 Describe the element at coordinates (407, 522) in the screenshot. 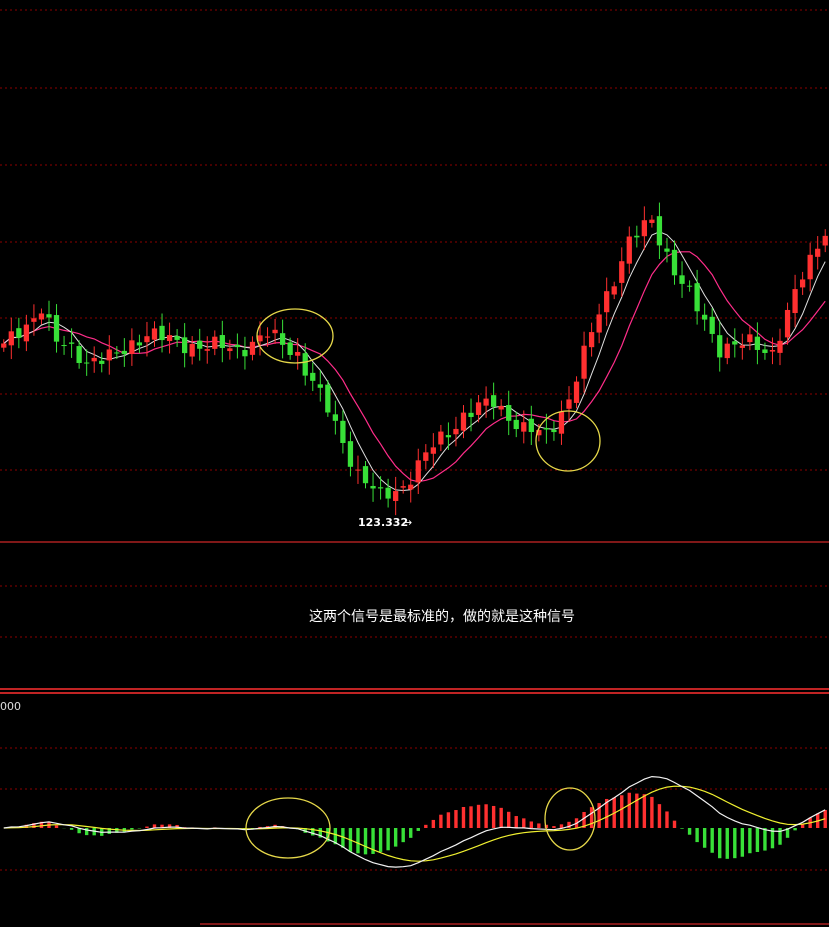

I see `low-price-arrow: →` at that location.